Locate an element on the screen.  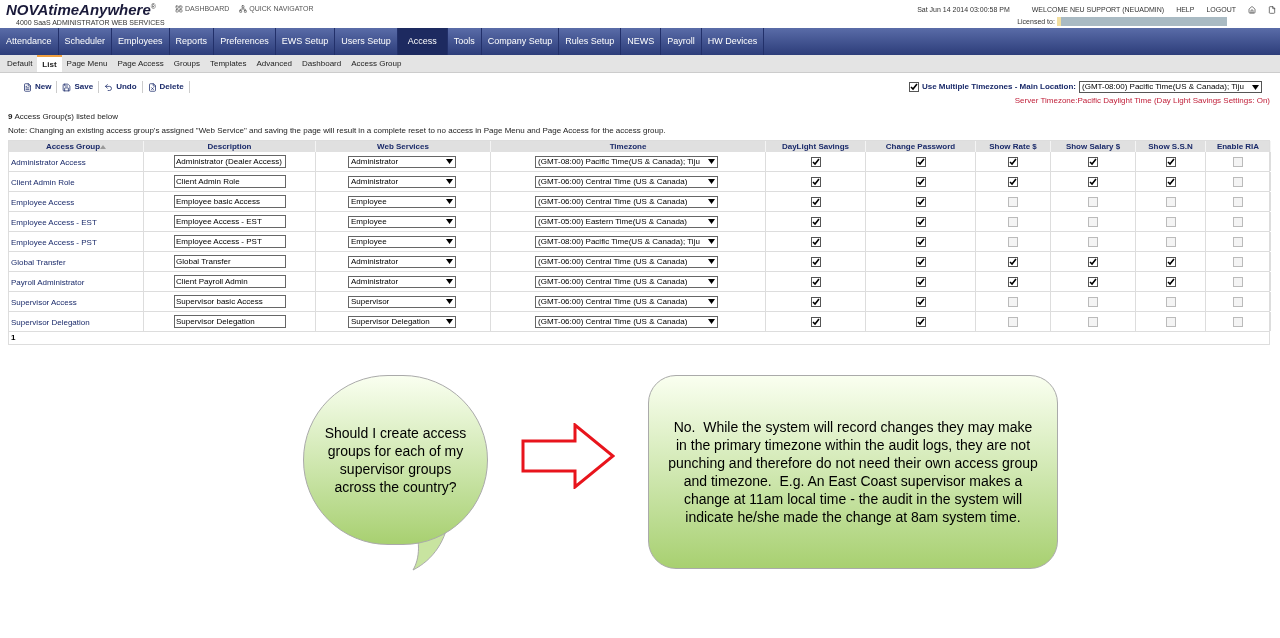
description-field: Supervisor basic Access is located at coordinates (230, 301).